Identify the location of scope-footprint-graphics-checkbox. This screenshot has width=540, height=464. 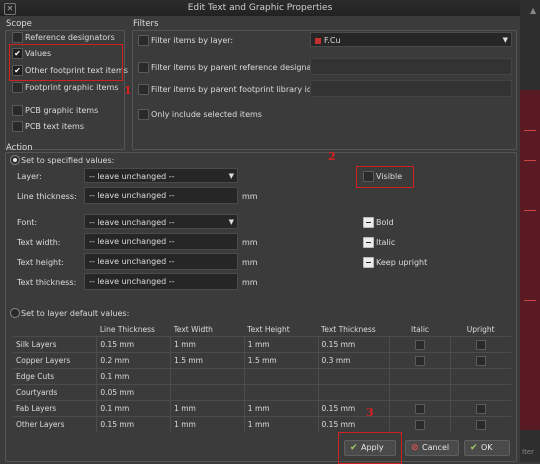
(17, 87).